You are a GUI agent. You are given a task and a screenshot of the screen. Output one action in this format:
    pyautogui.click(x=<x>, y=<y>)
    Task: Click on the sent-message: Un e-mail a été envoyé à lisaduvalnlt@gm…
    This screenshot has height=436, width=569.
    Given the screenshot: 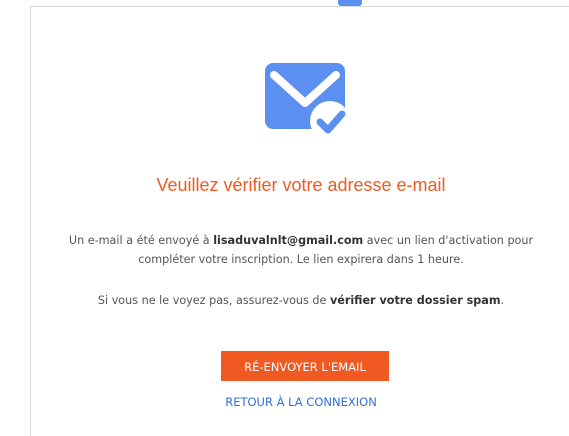 What is the action you would take?
    pyautogui.click(x=300, y=250)
    